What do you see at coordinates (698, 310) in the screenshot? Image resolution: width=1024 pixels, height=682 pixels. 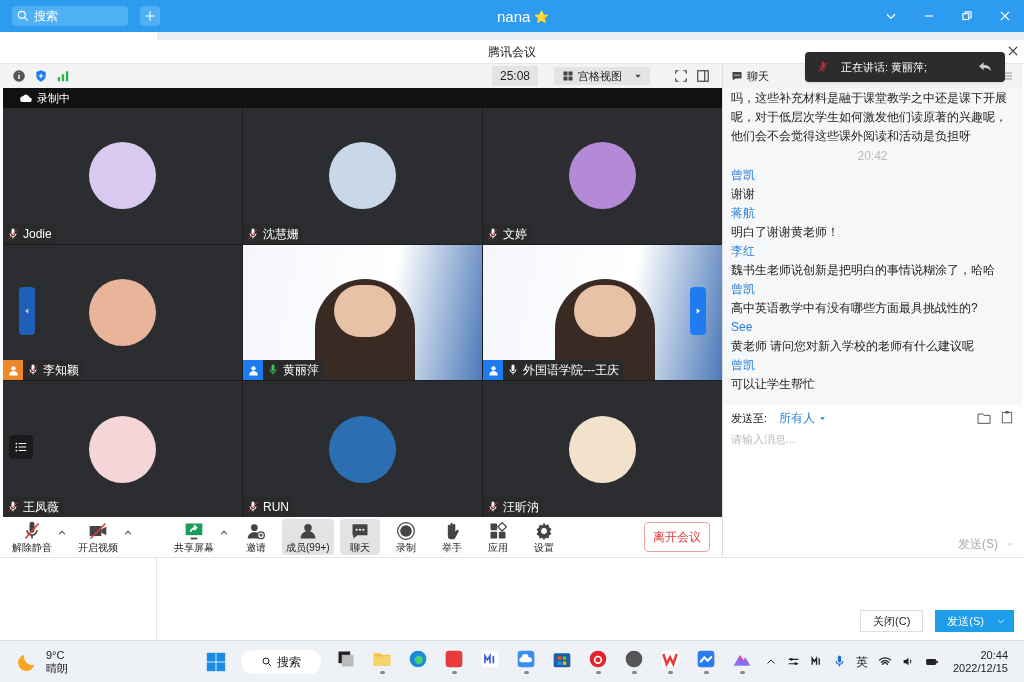 I see `chevron-right-icon` at bounding box center [698, 310].